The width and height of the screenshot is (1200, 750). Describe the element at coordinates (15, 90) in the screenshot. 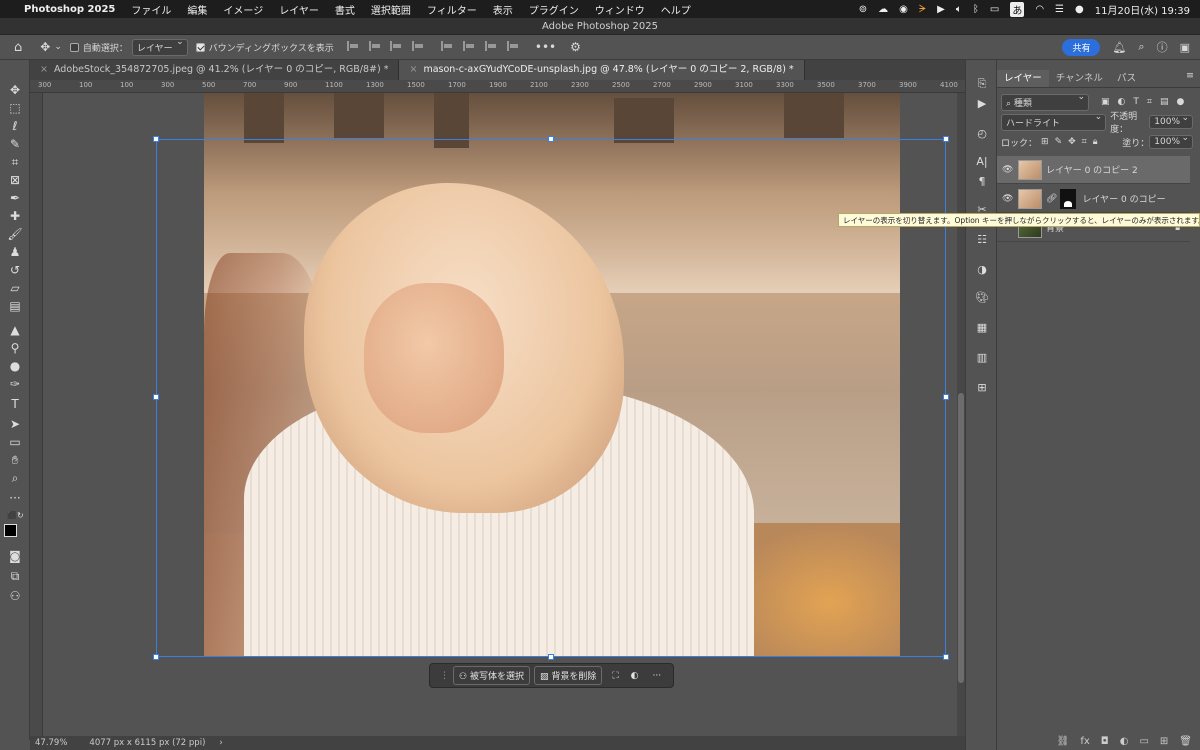

I see `move-tool-icon: ✥` at that location.